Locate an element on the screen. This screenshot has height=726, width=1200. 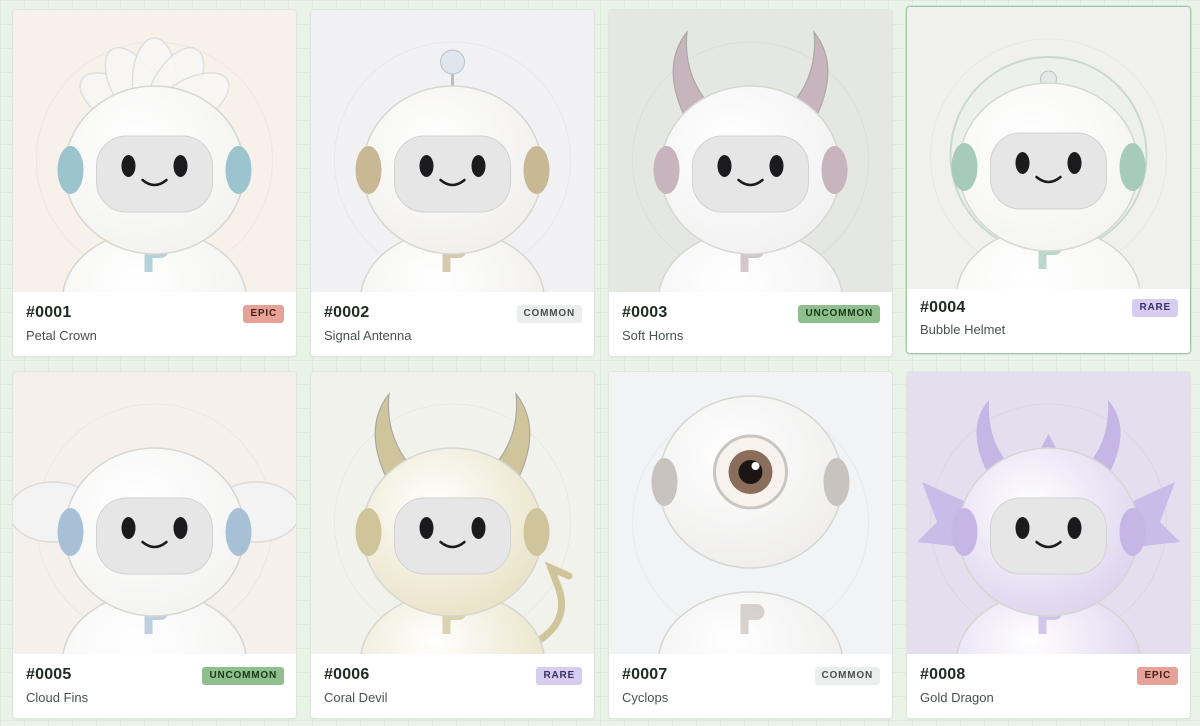
card-meta: #0003 UNCOMMON Soft Horns is located at coordinates (750, 324).